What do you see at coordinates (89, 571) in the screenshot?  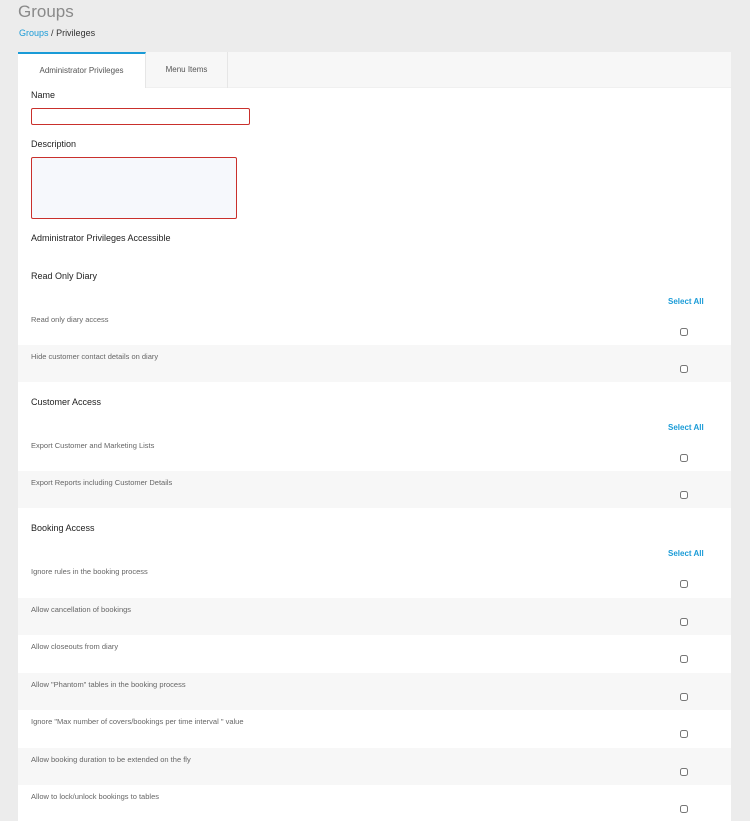 I see `privilege-label: Ignore rules in the booking process` at bounding box center [89, 571].